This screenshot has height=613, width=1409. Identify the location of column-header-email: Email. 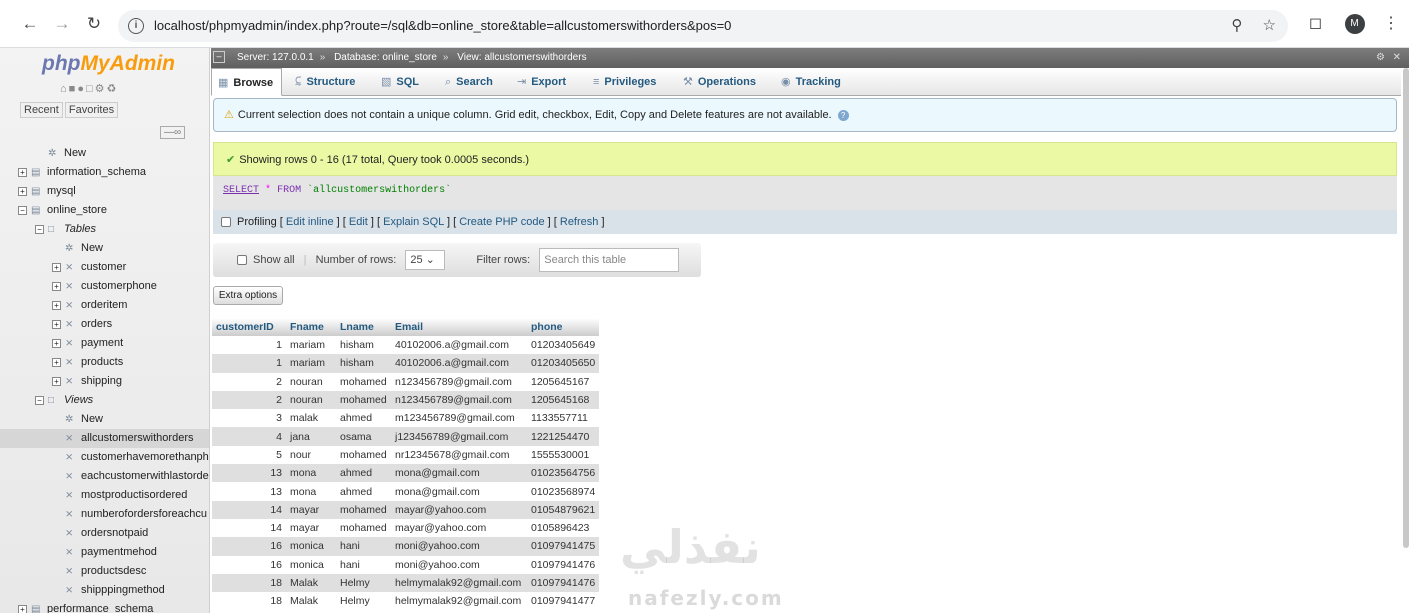
(459, 327).